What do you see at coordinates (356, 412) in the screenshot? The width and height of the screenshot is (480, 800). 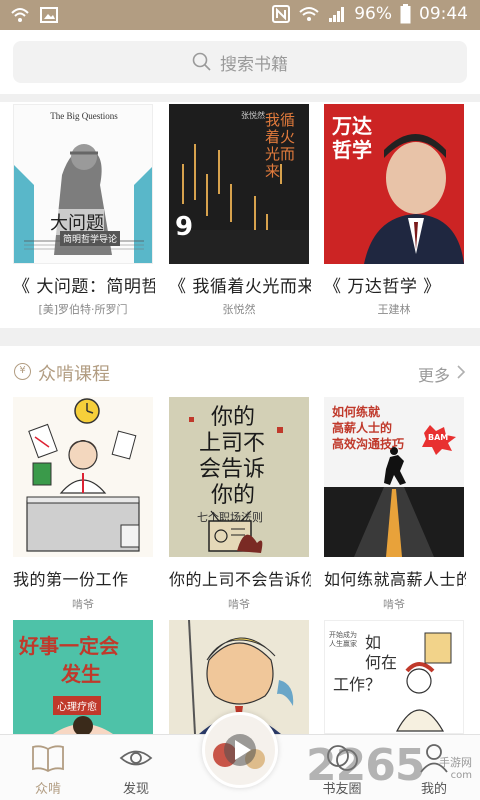 I see `cover-line: 如何练就` at bounding box center [356, 412].